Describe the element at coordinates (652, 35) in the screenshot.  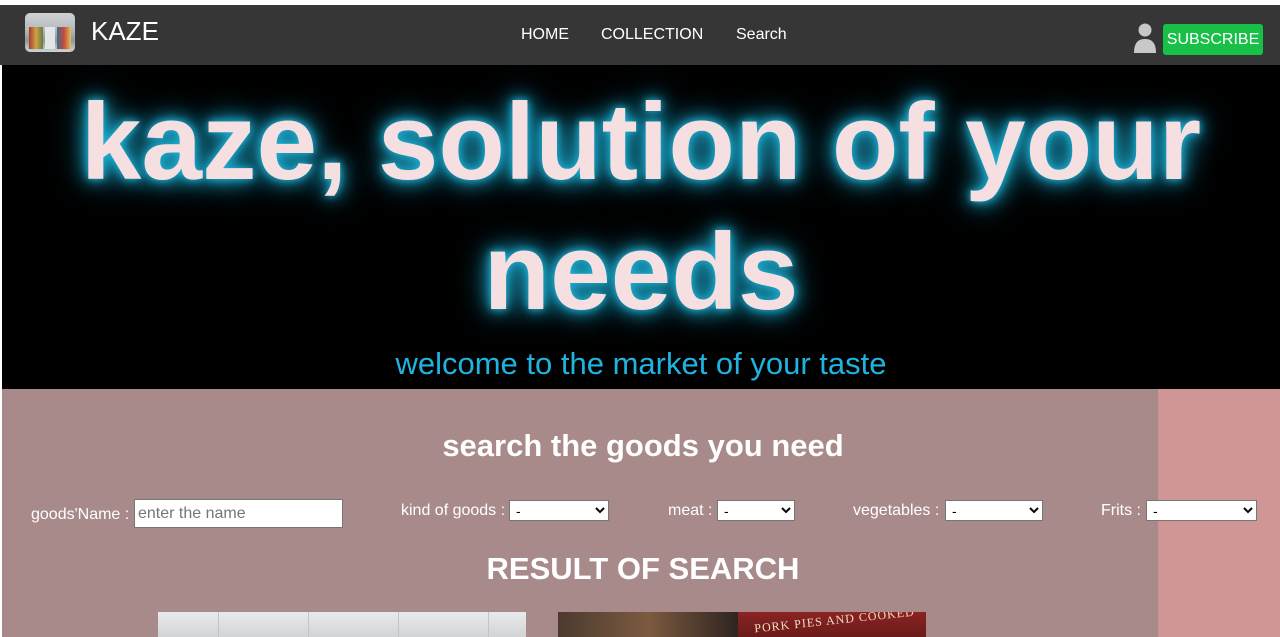
I see `nav-collection-link: COLLECTION` at that location.